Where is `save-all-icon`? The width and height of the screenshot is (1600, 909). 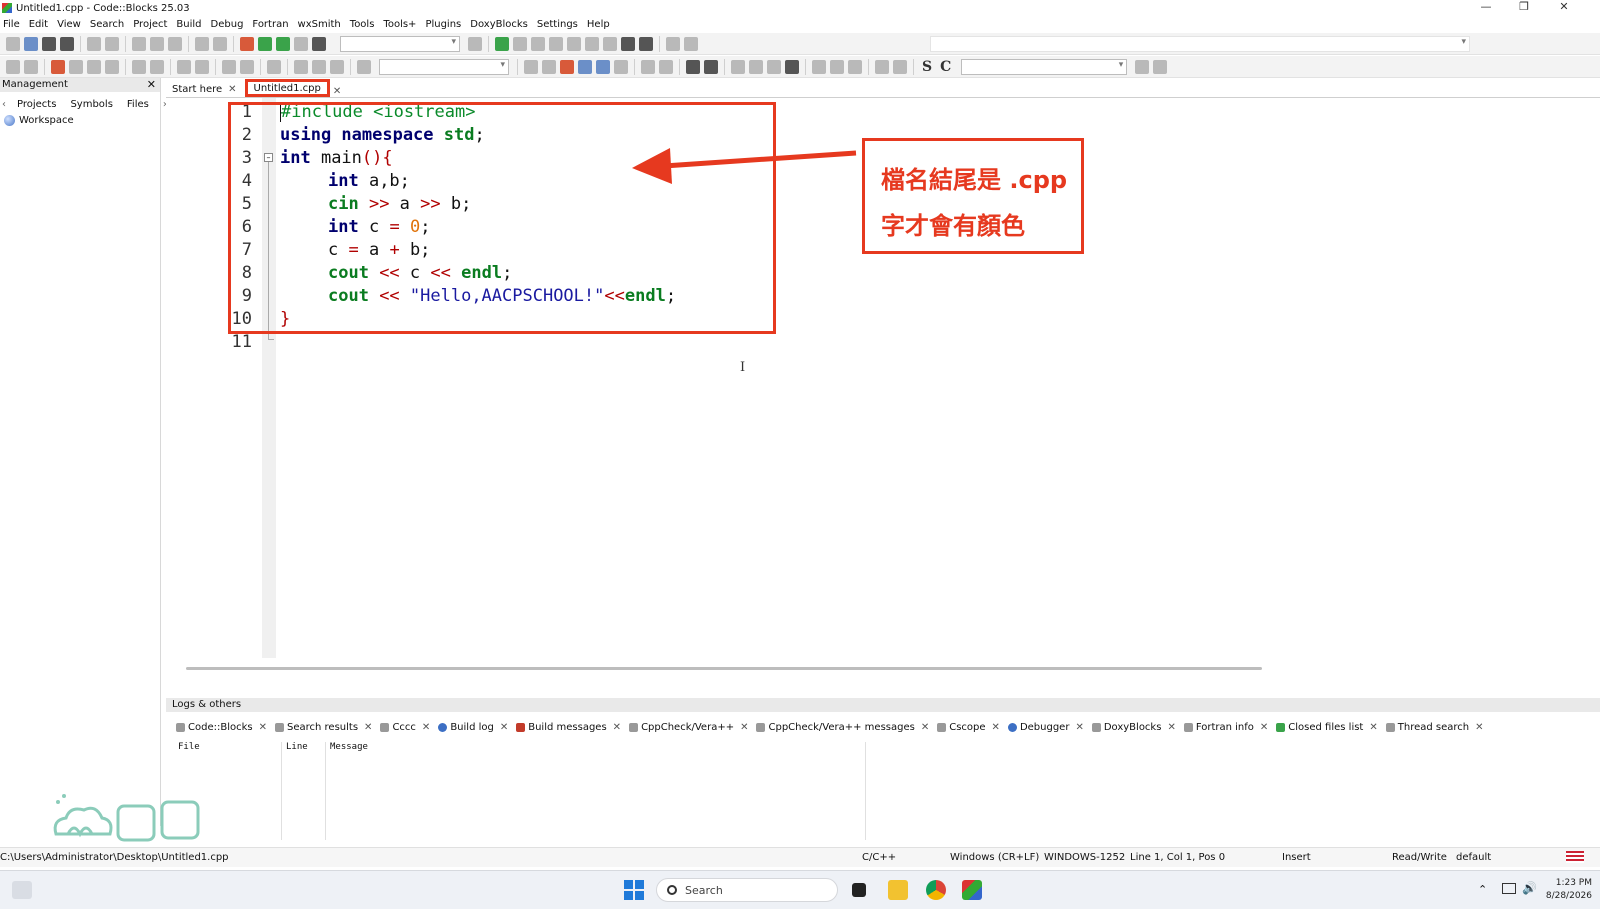 save-all-icon is located at coordinates (67, 43).